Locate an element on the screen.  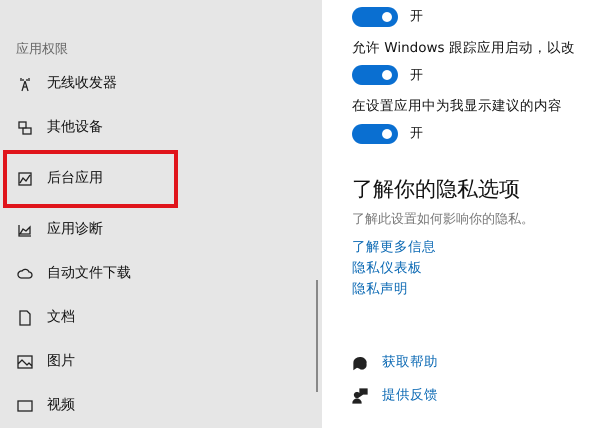
nav-item: 无线收发器 is located at coordinates (90, 84).